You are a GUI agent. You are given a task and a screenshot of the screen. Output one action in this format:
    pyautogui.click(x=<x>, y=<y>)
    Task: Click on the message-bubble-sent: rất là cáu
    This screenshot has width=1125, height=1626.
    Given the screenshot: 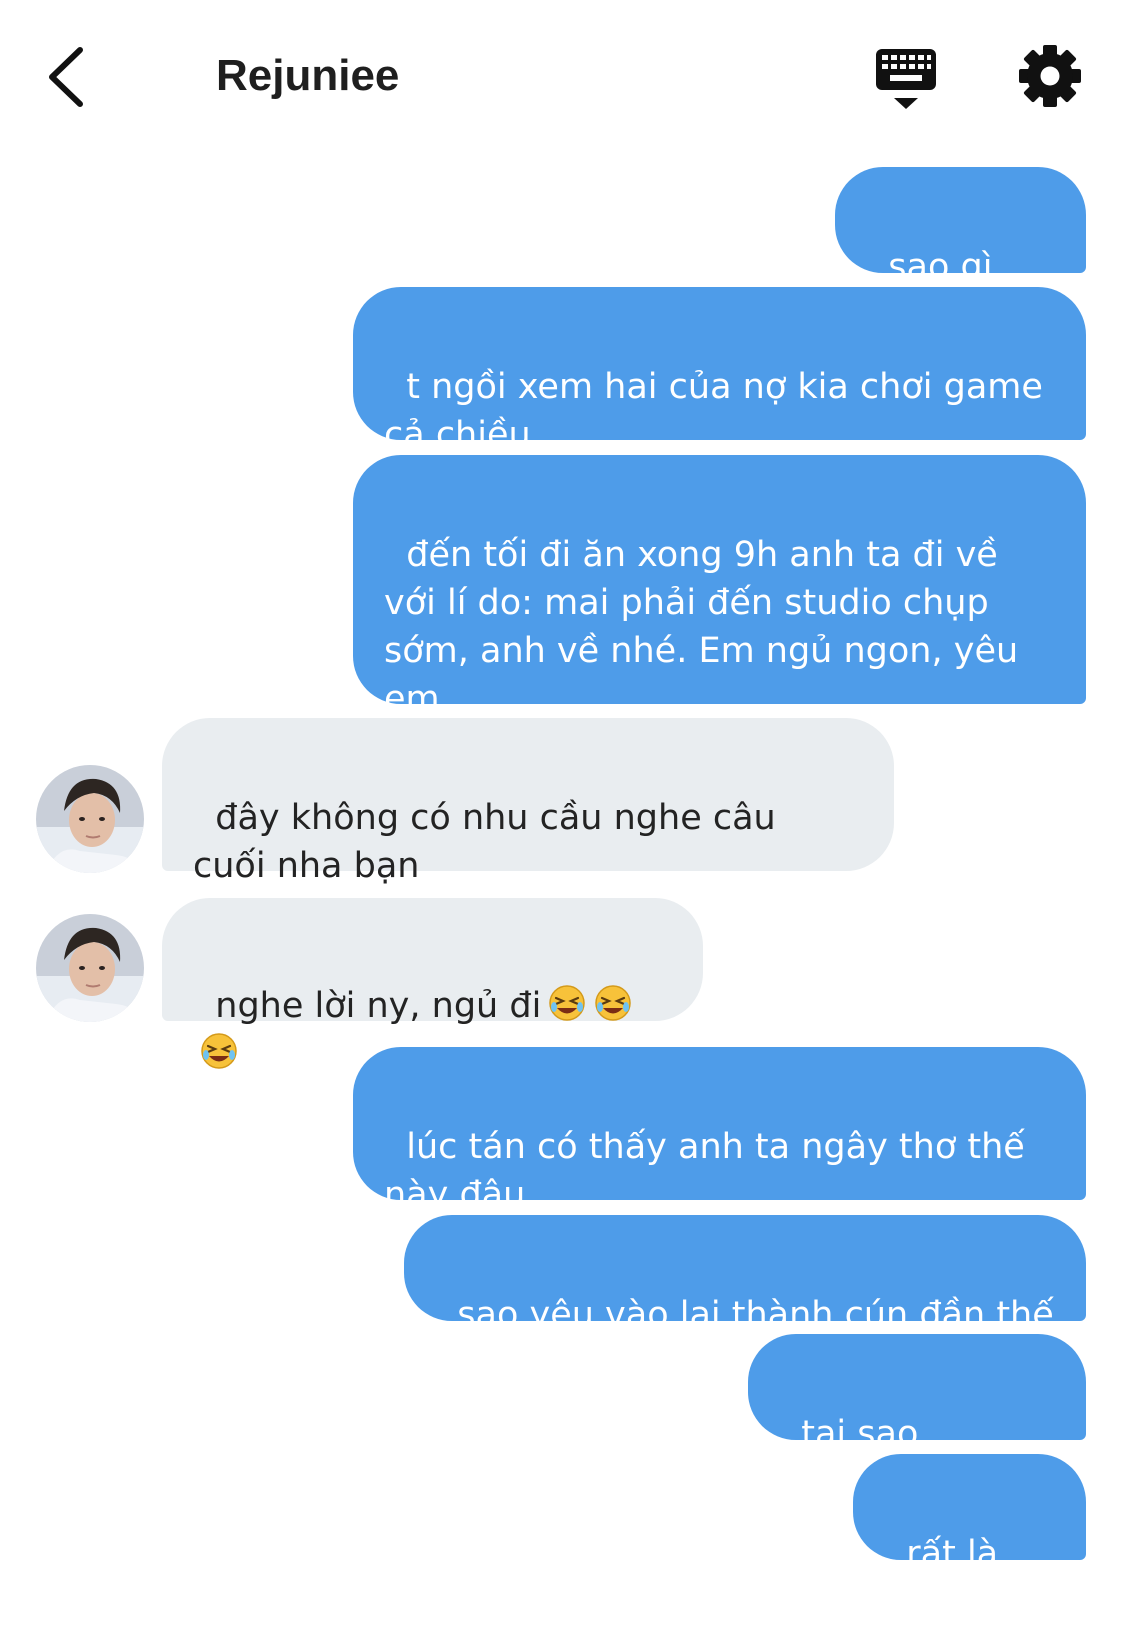 What is the action you would take?
    pyautogui.click(x=969, y=1538)
    